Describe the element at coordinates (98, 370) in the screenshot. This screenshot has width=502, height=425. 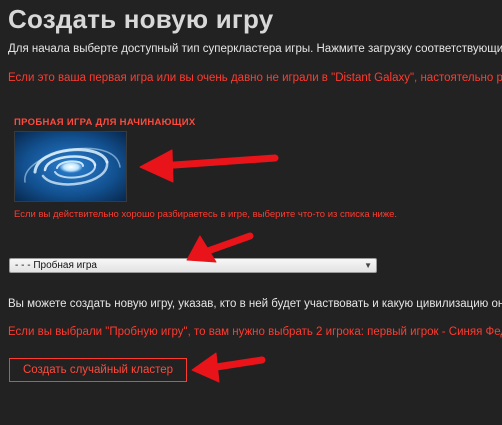
I see `create-random-cluster-button: Создать случайный кластер` at that location.